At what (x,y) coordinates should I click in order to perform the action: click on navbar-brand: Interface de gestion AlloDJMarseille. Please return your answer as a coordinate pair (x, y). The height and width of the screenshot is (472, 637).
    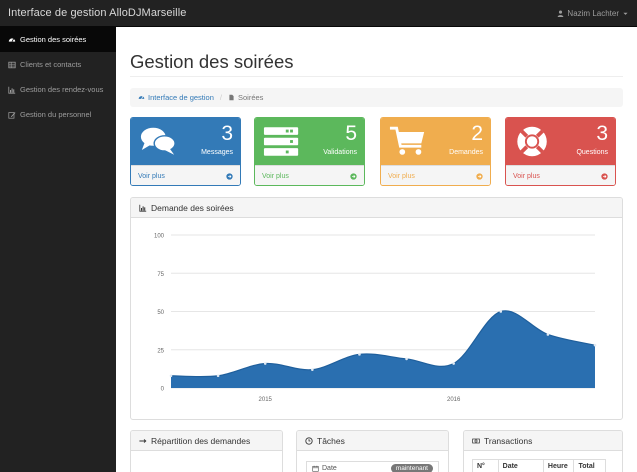
    Looking at the image, I should click on (97, 13).